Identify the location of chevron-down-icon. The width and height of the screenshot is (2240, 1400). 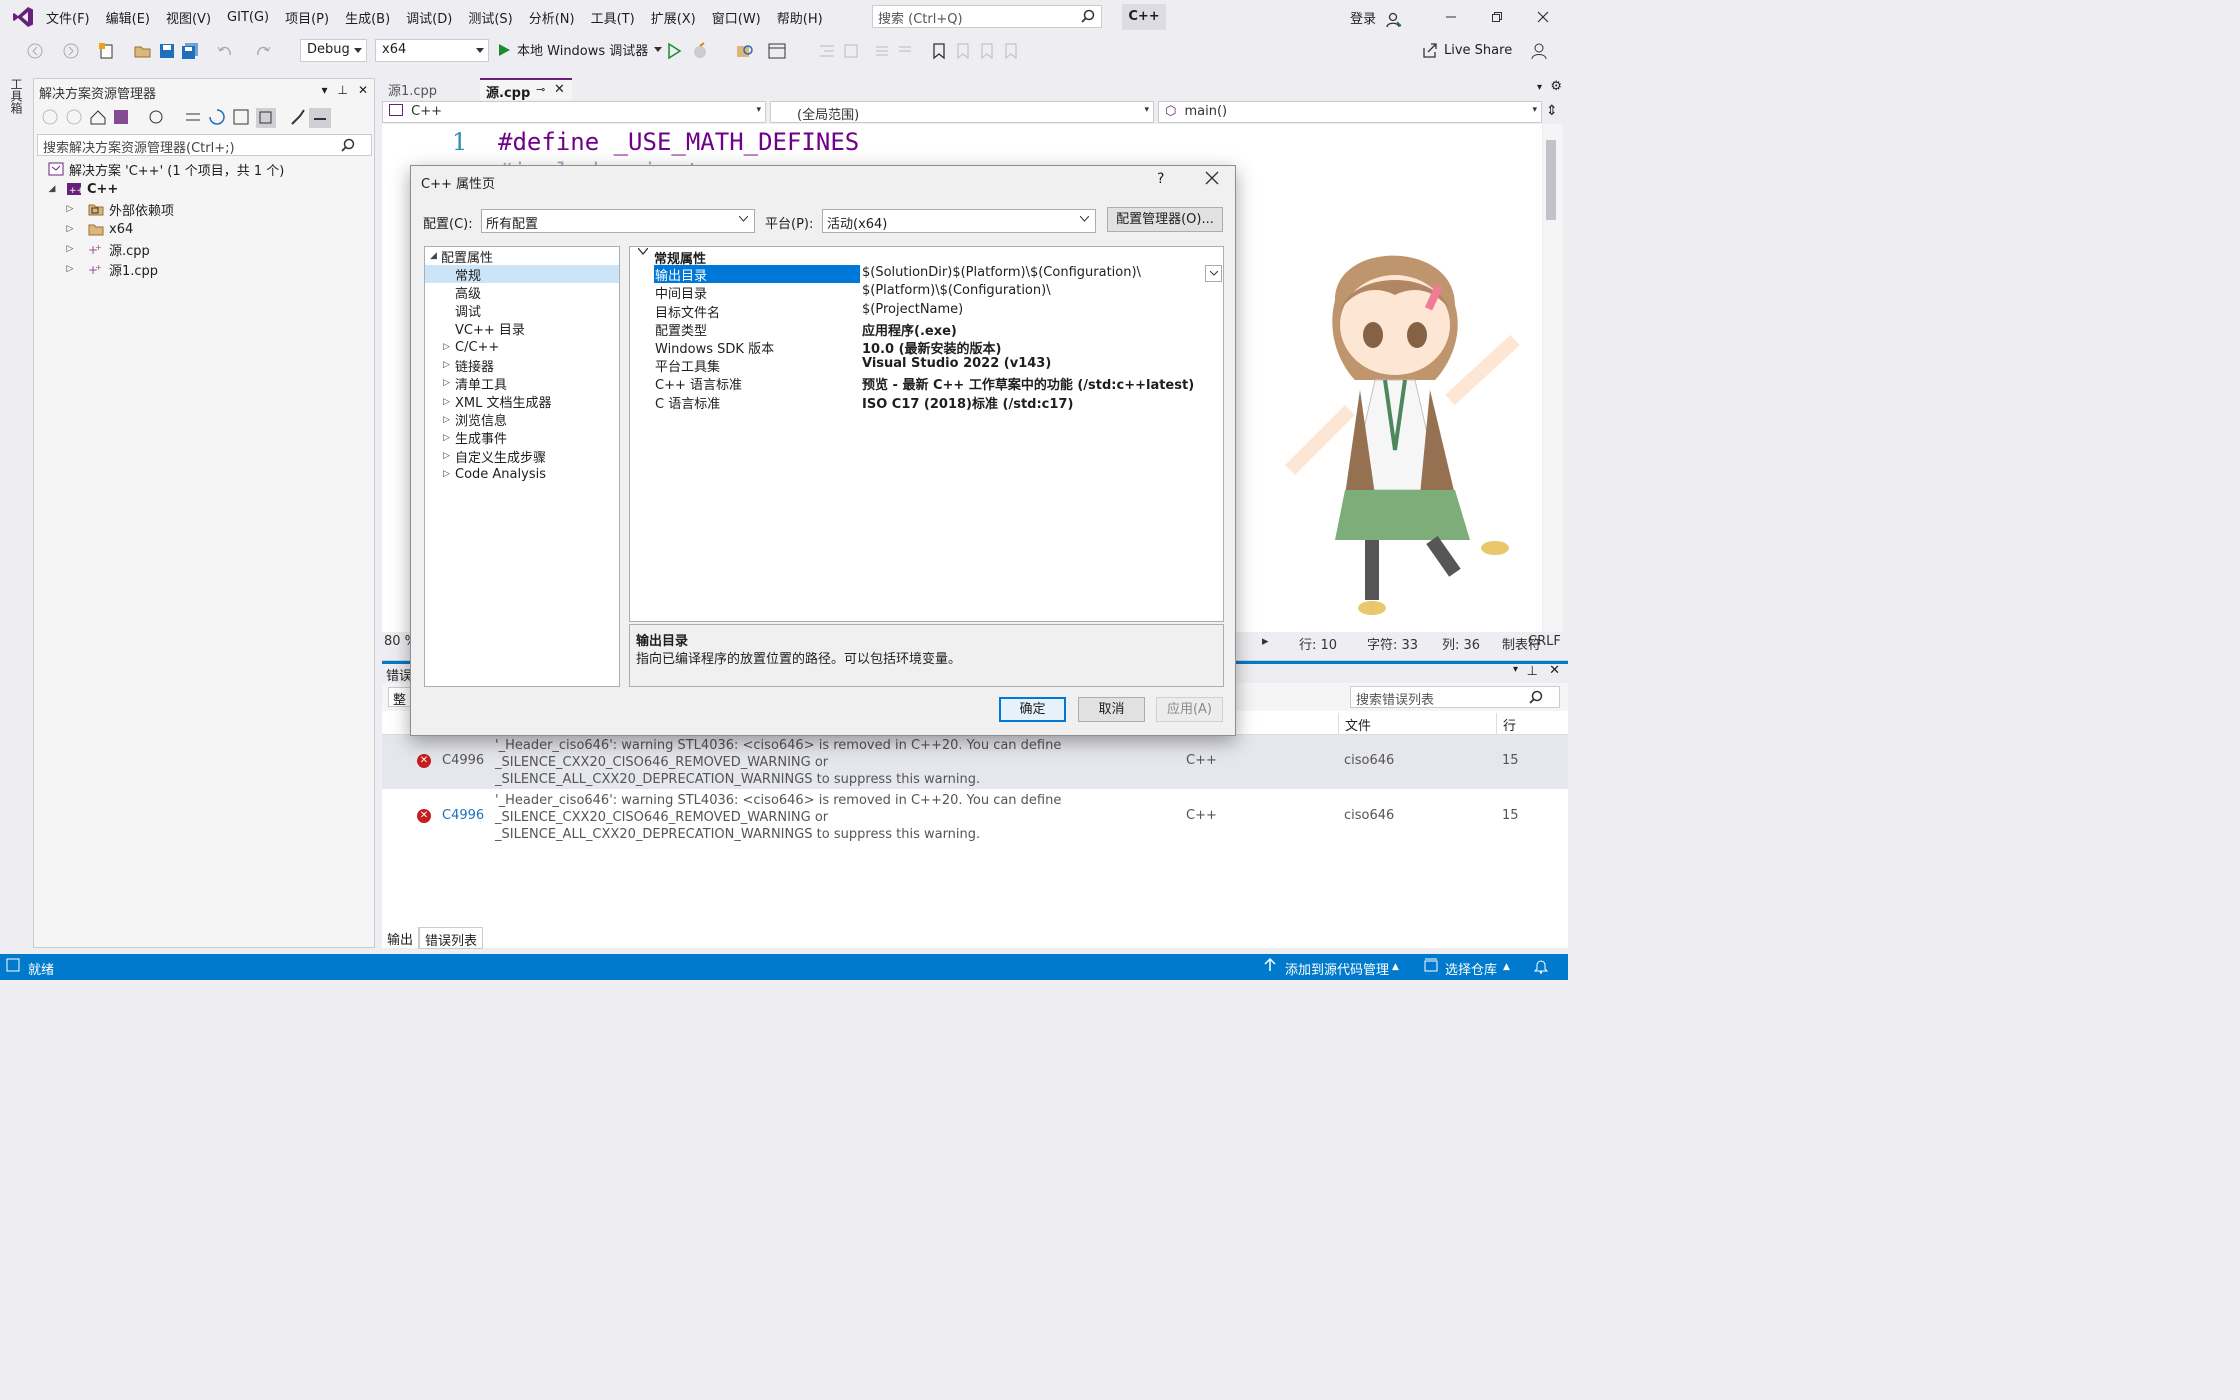
(643, 251).